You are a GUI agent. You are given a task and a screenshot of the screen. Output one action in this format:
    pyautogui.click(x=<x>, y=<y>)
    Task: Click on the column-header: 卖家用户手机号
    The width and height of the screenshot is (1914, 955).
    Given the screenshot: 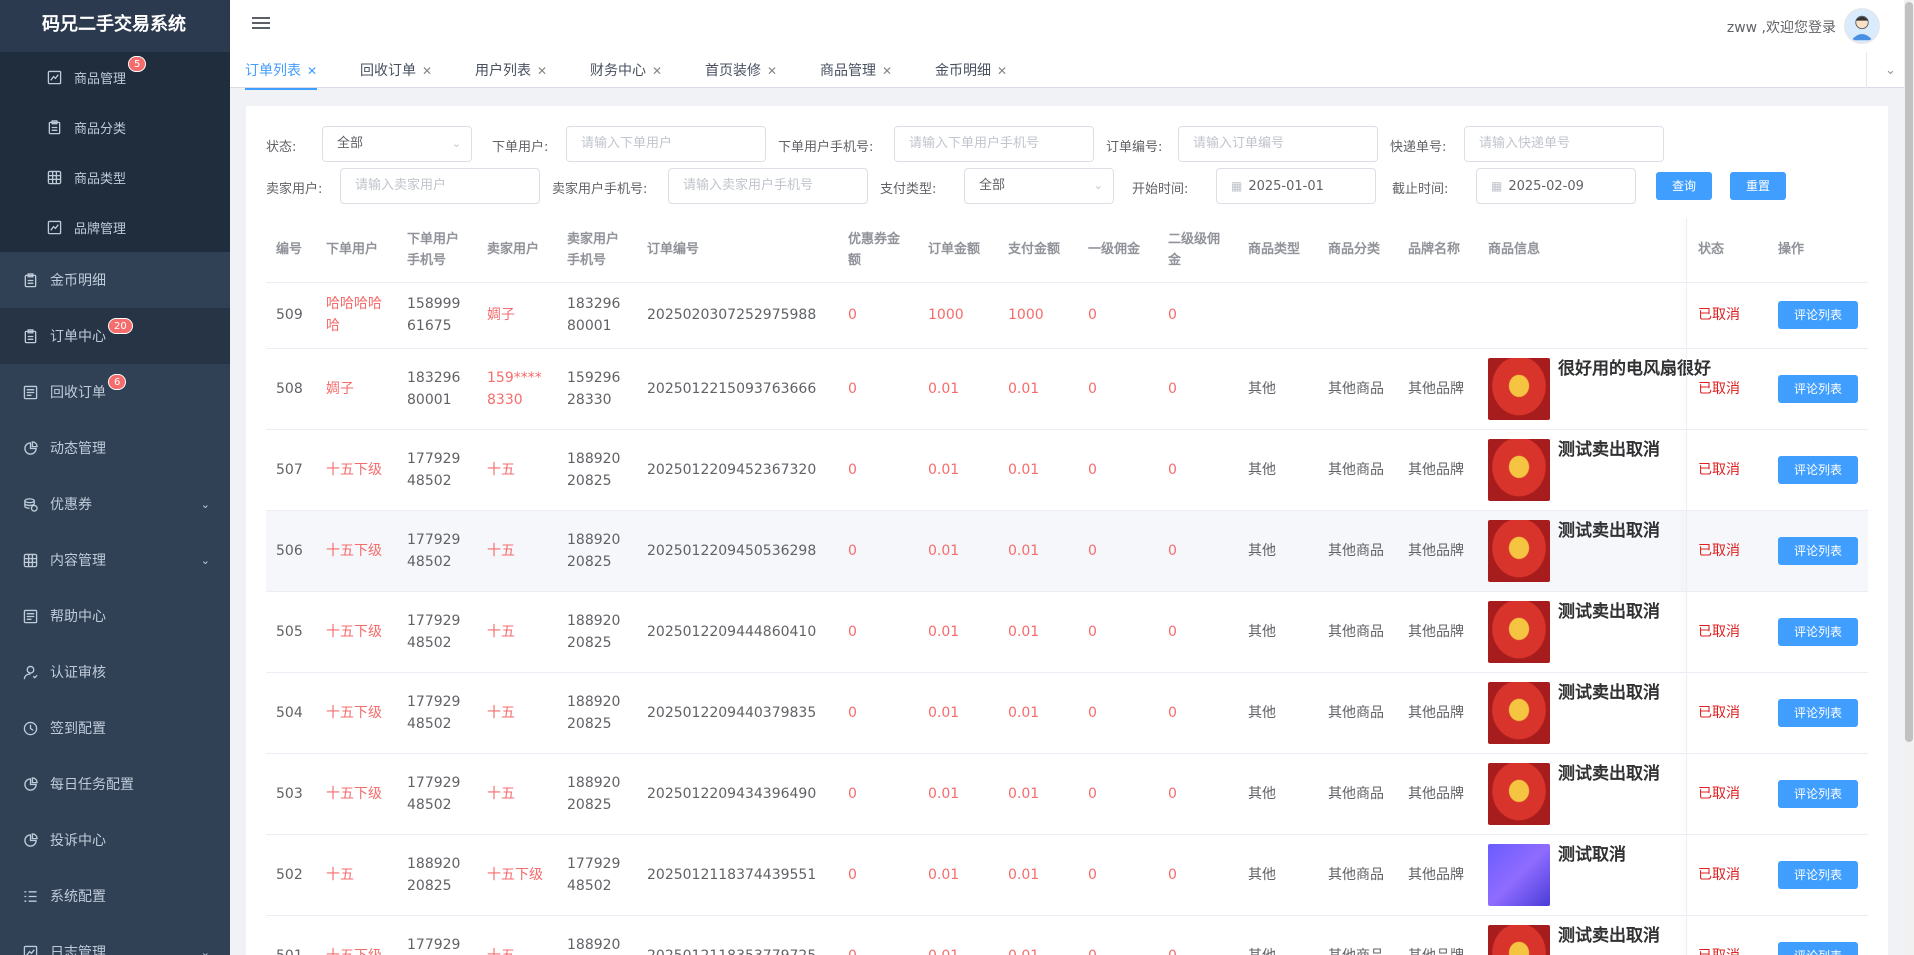 What is the action you would take?
    pyautogui.click(x=597, y=250)
    